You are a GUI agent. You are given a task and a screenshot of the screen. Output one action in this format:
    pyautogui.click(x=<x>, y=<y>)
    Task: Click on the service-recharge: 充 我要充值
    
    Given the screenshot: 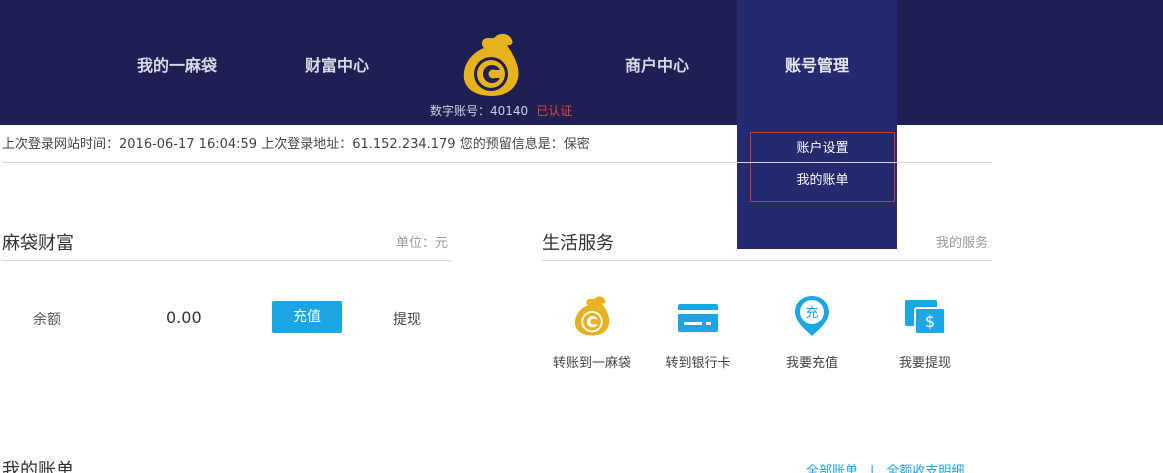 What is the action you would take?
    pyautogui.click(x=812, y=332)
    